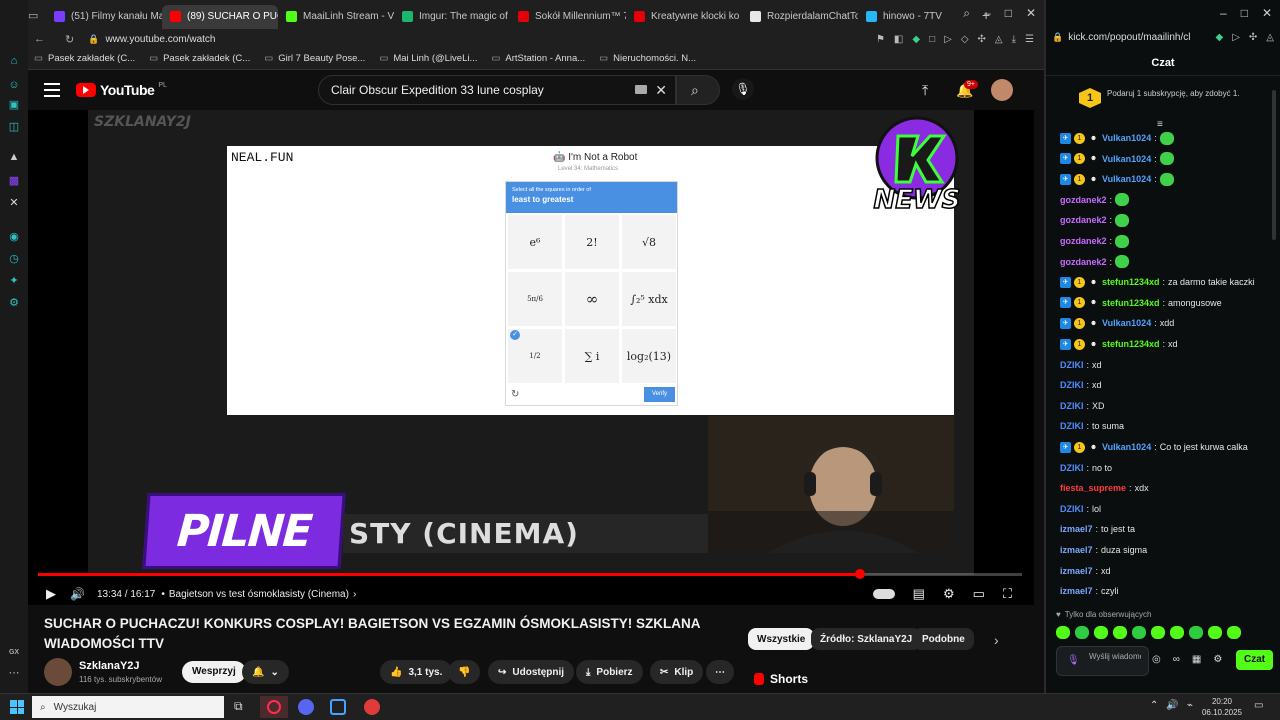 This screenshot has height=720, width=1280. I want to click on puzzle-icon: ✣, so click(982, 39).